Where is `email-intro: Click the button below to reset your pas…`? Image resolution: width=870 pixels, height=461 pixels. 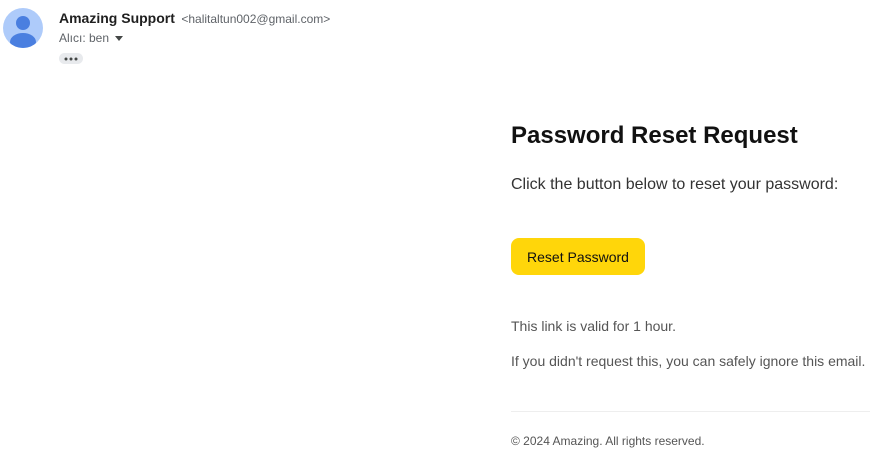 email-intro: Click the button below to reset your pas… is located at coordinates (675, 184).